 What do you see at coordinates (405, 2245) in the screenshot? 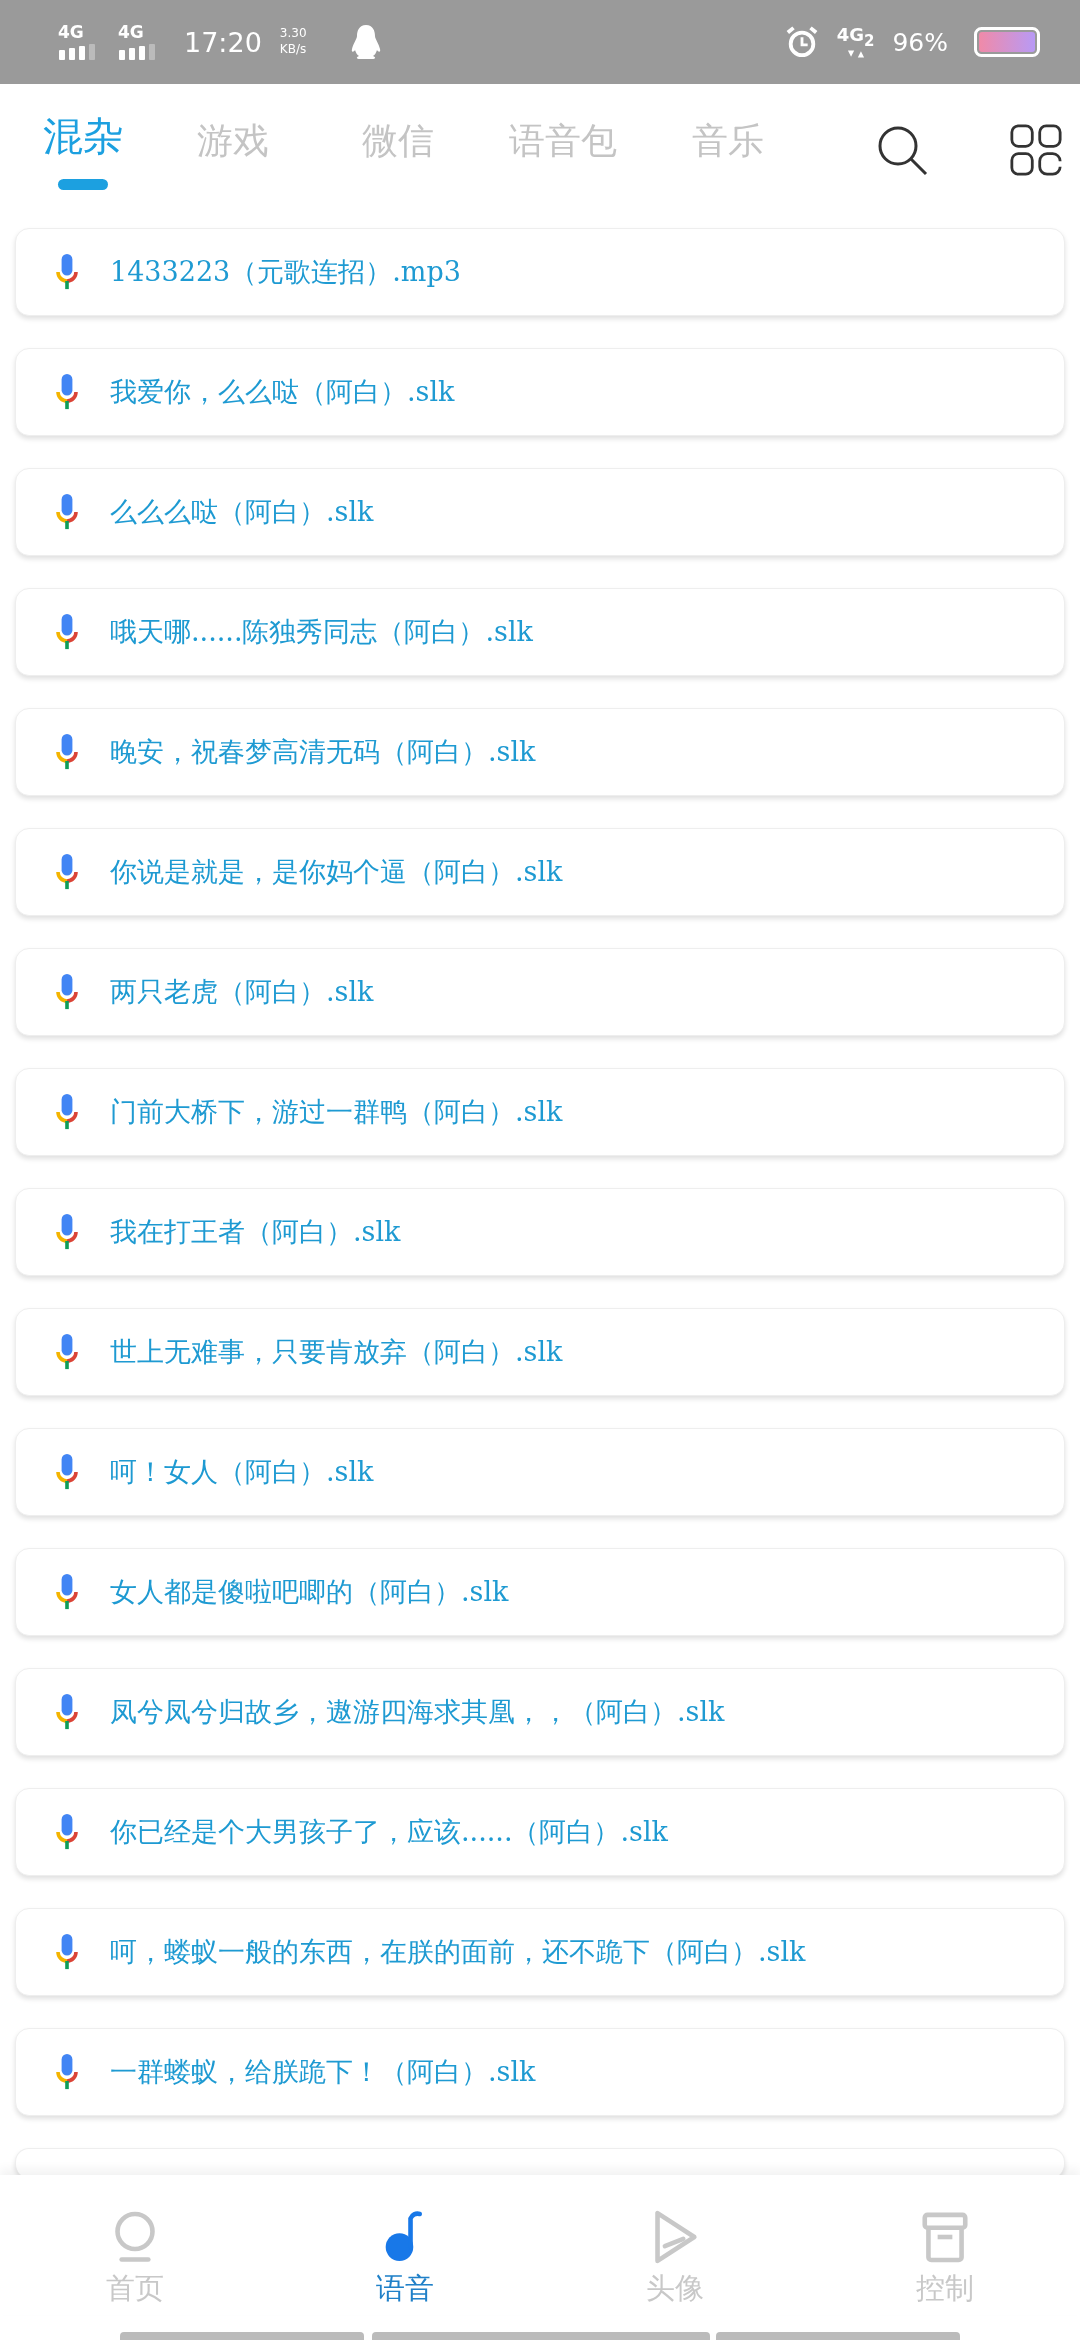
I see `nav-tab: 语音` at bounding box center [405, 2245].